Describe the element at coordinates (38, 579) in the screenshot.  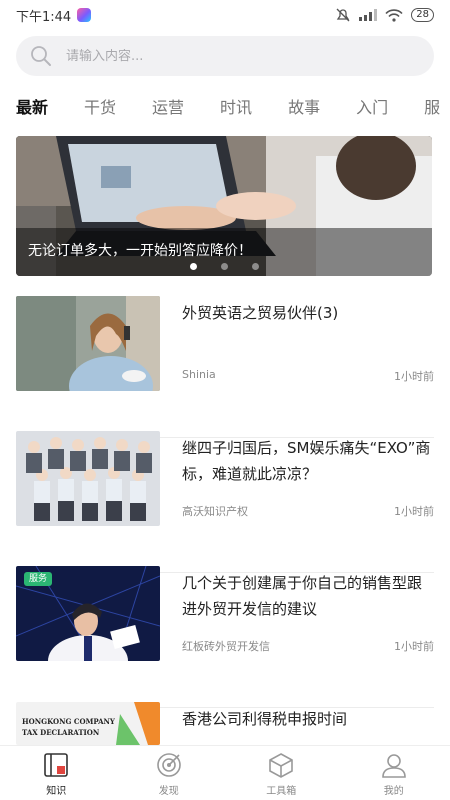
I see `service-tag: 服务` at that location.